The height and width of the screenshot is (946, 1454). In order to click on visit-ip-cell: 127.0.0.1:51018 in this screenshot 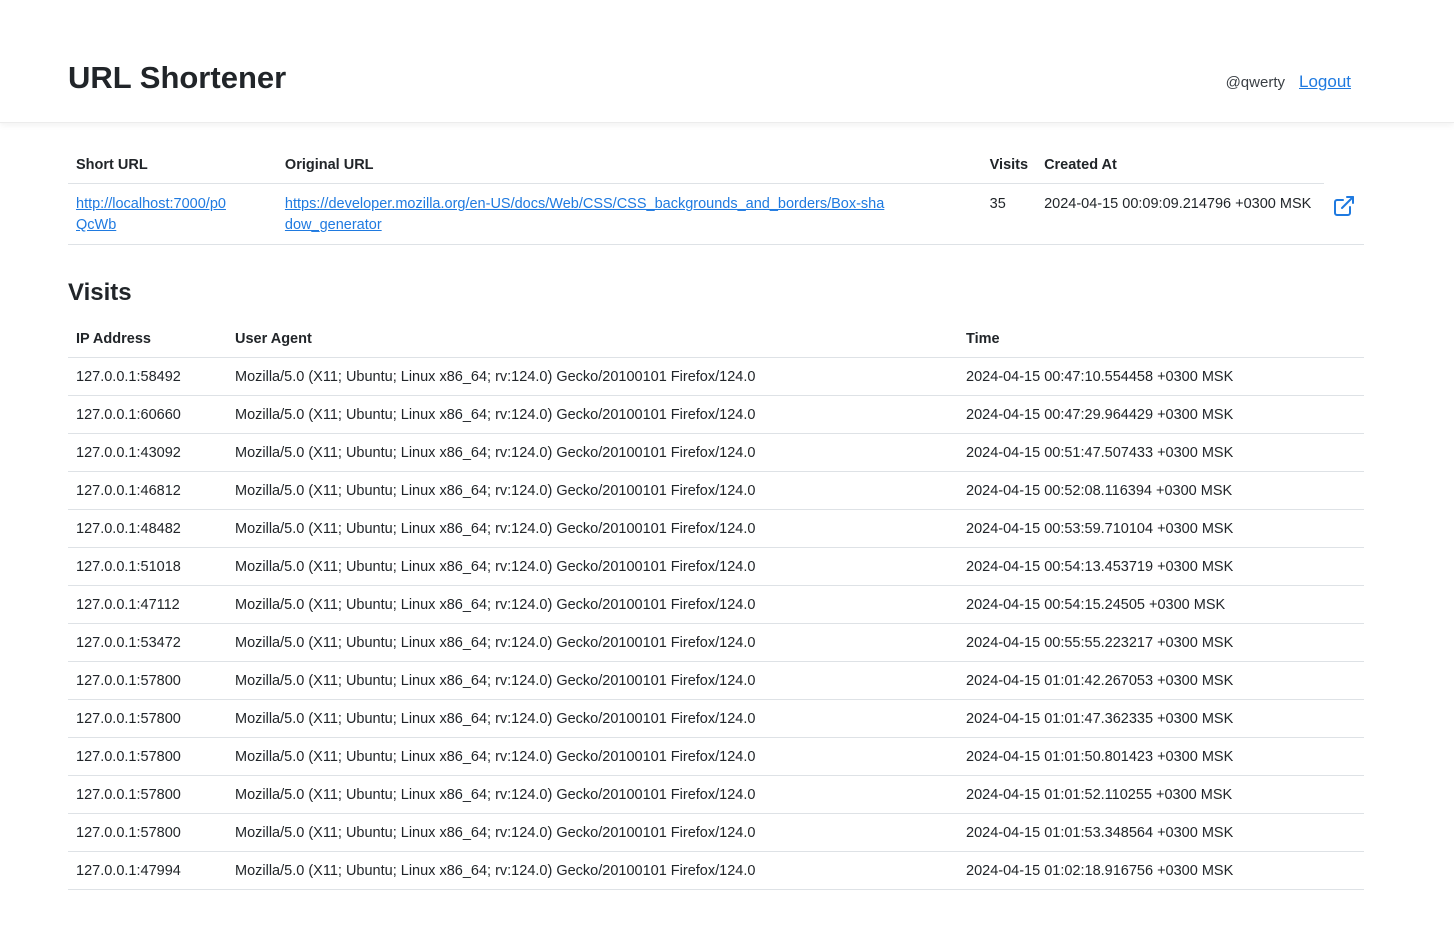, I will do `click(147, 566)`.